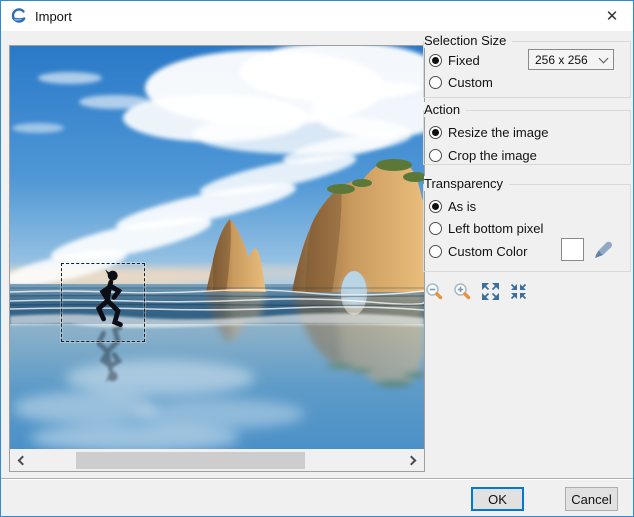 The height and width of the screenshot is (517, 634). What do you see at coordinates (497, 499) in the screenshot?
I see `ok-button: OK` at bounding box center [497, 499].